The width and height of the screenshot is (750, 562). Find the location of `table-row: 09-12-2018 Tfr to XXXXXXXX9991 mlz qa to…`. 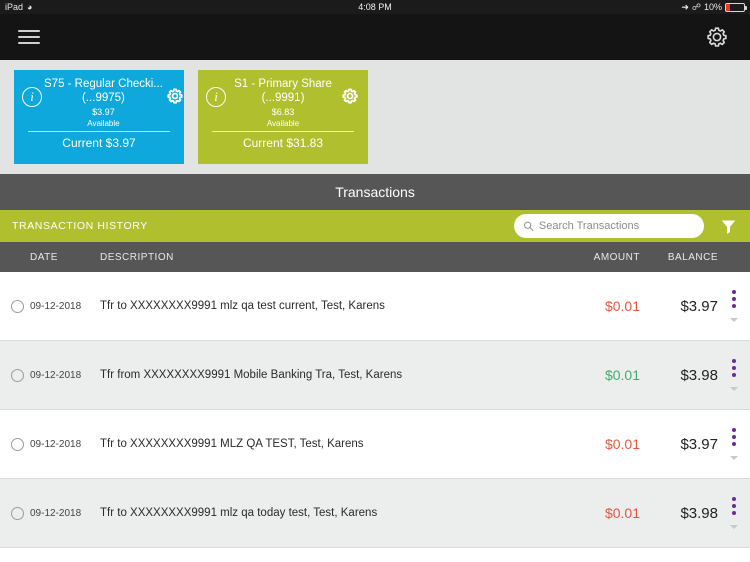

table-row: 09-12-2018 Tfr to XXXXXXXX9991 mlz qa to… is located at coordinates (375, 513).